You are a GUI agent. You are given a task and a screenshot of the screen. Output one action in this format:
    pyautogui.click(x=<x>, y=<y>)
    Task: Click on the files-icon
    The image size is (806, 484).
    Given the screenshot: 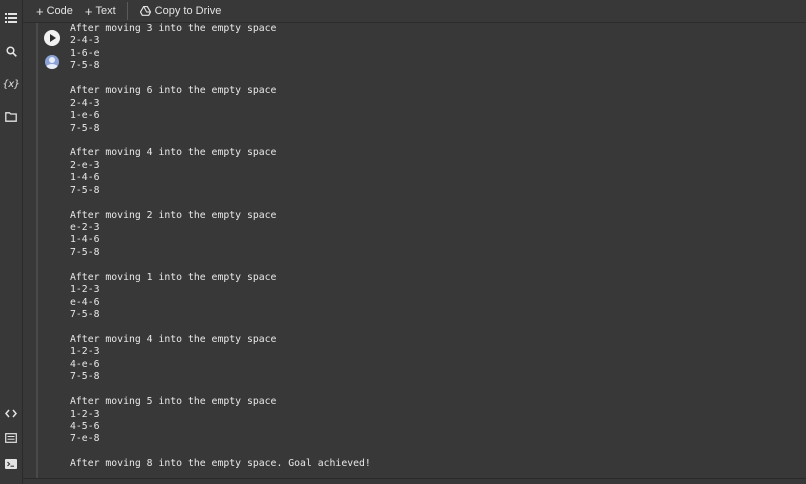 What is the action you would take?
    pyautogui.click(x=11, y=117)
    